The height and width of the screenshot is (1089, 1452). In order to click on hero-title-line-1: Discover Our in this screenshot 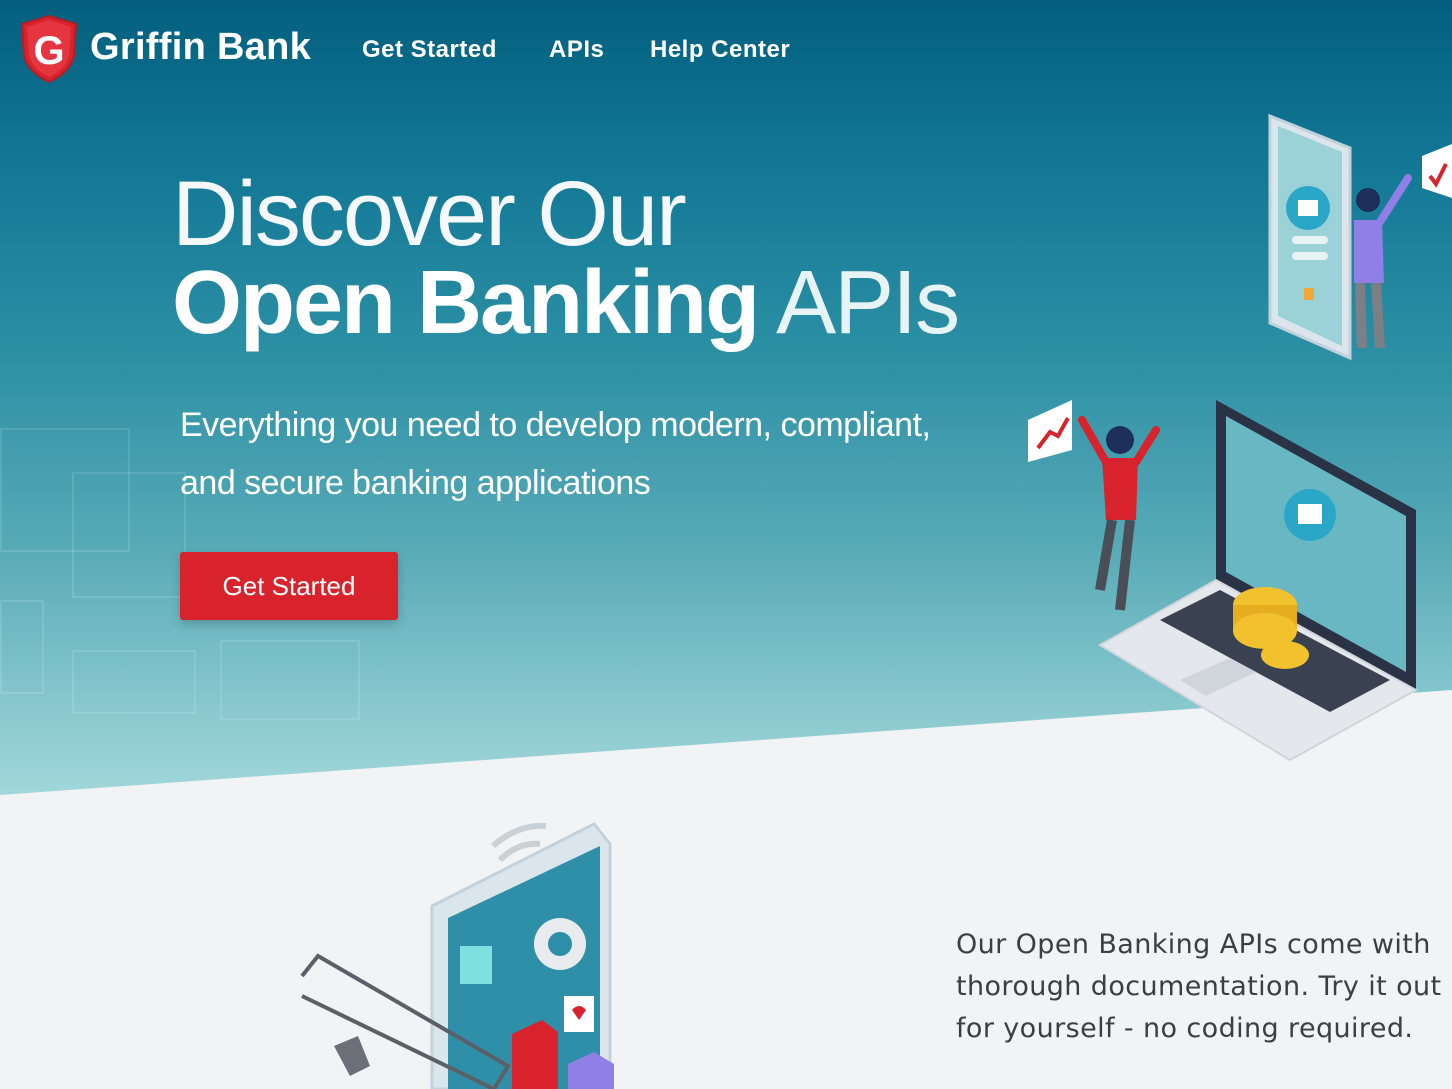, I will do `click(429, 214)`.